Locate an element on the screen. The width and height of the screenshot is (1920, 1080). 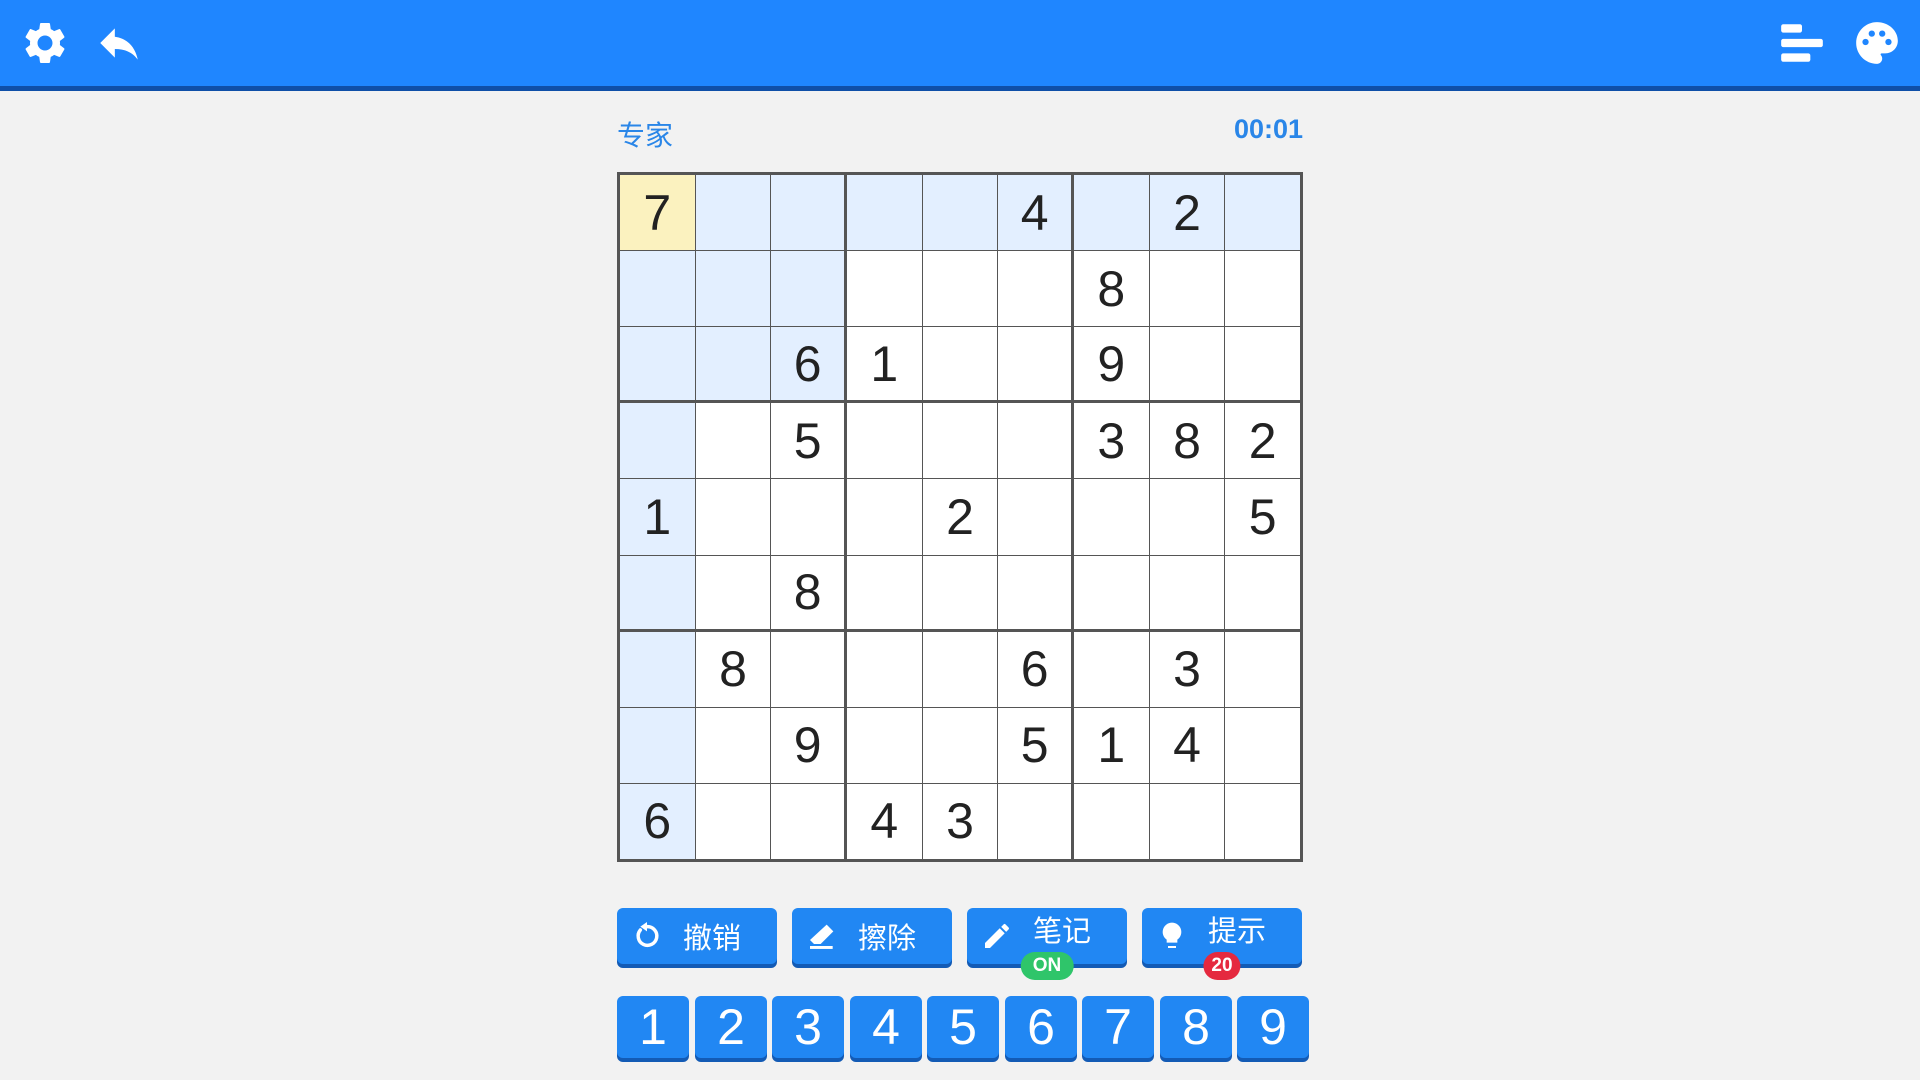
sudoku-cell-r3-c2 is located at coordinates (733, 364).